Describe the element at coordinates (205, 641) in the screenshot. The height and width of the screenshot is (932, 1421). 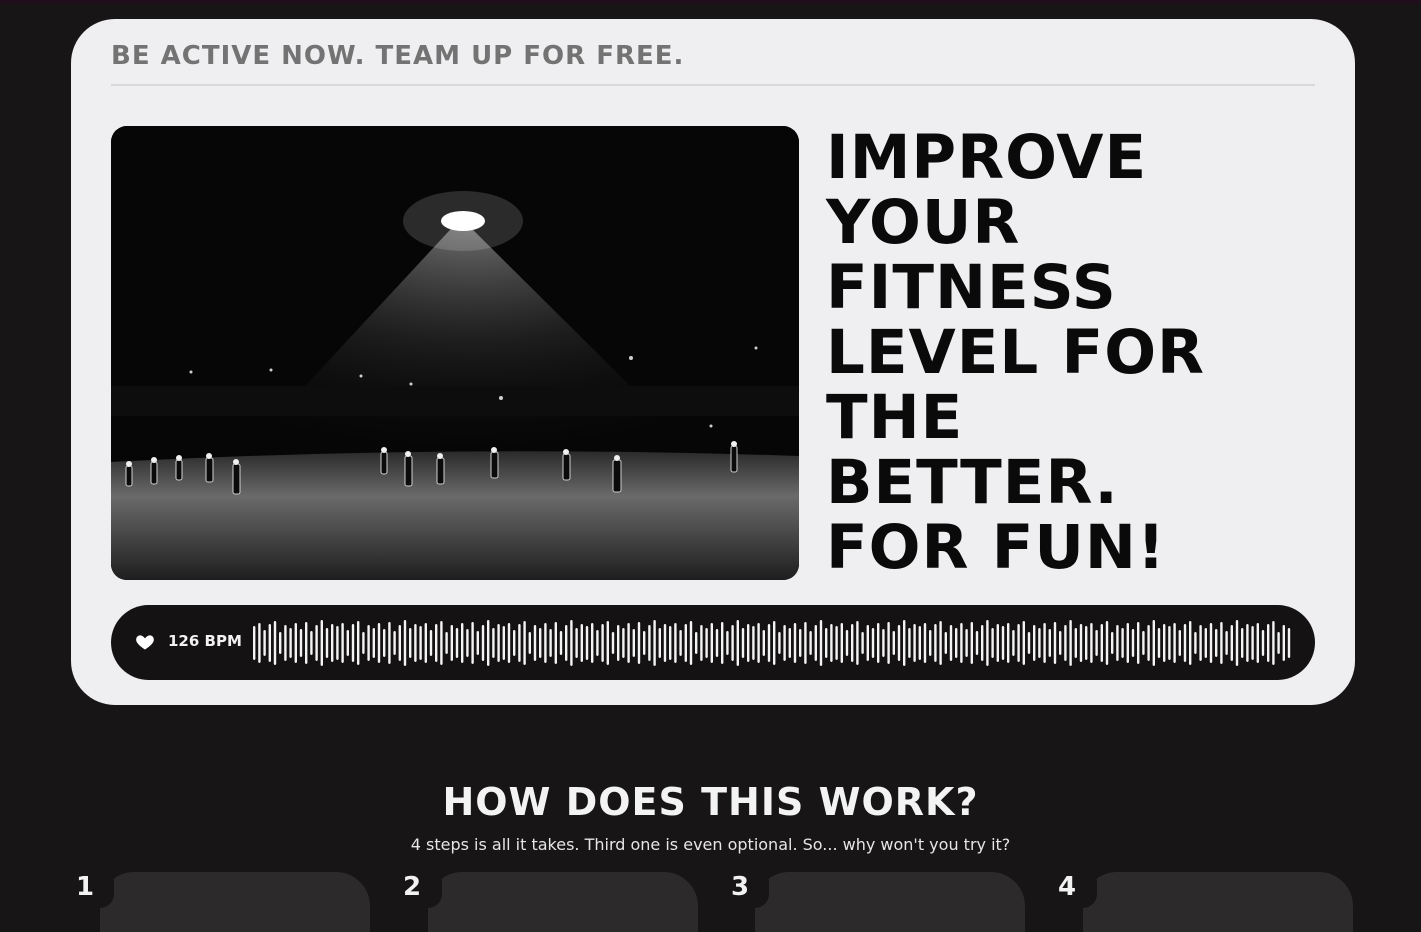
I see `bpm-label: 126 BPM` at that location.